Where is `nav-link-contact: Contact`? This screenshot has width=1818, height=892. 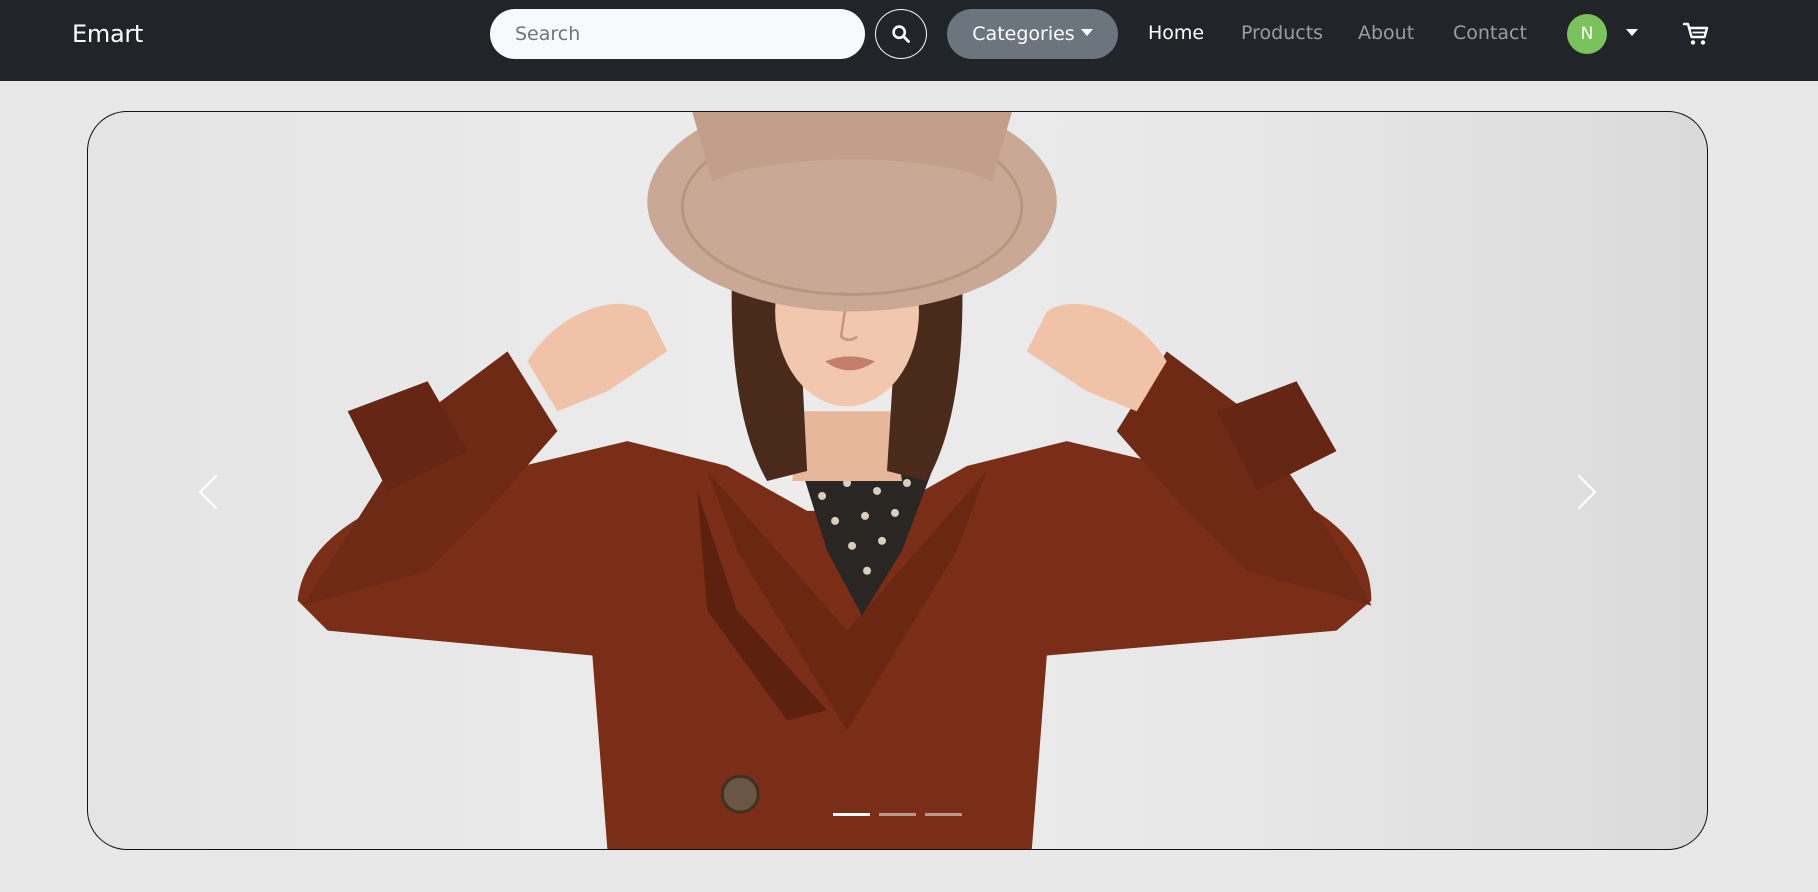
nav-link-contact: Contact is located at coordinates (1490, 33).